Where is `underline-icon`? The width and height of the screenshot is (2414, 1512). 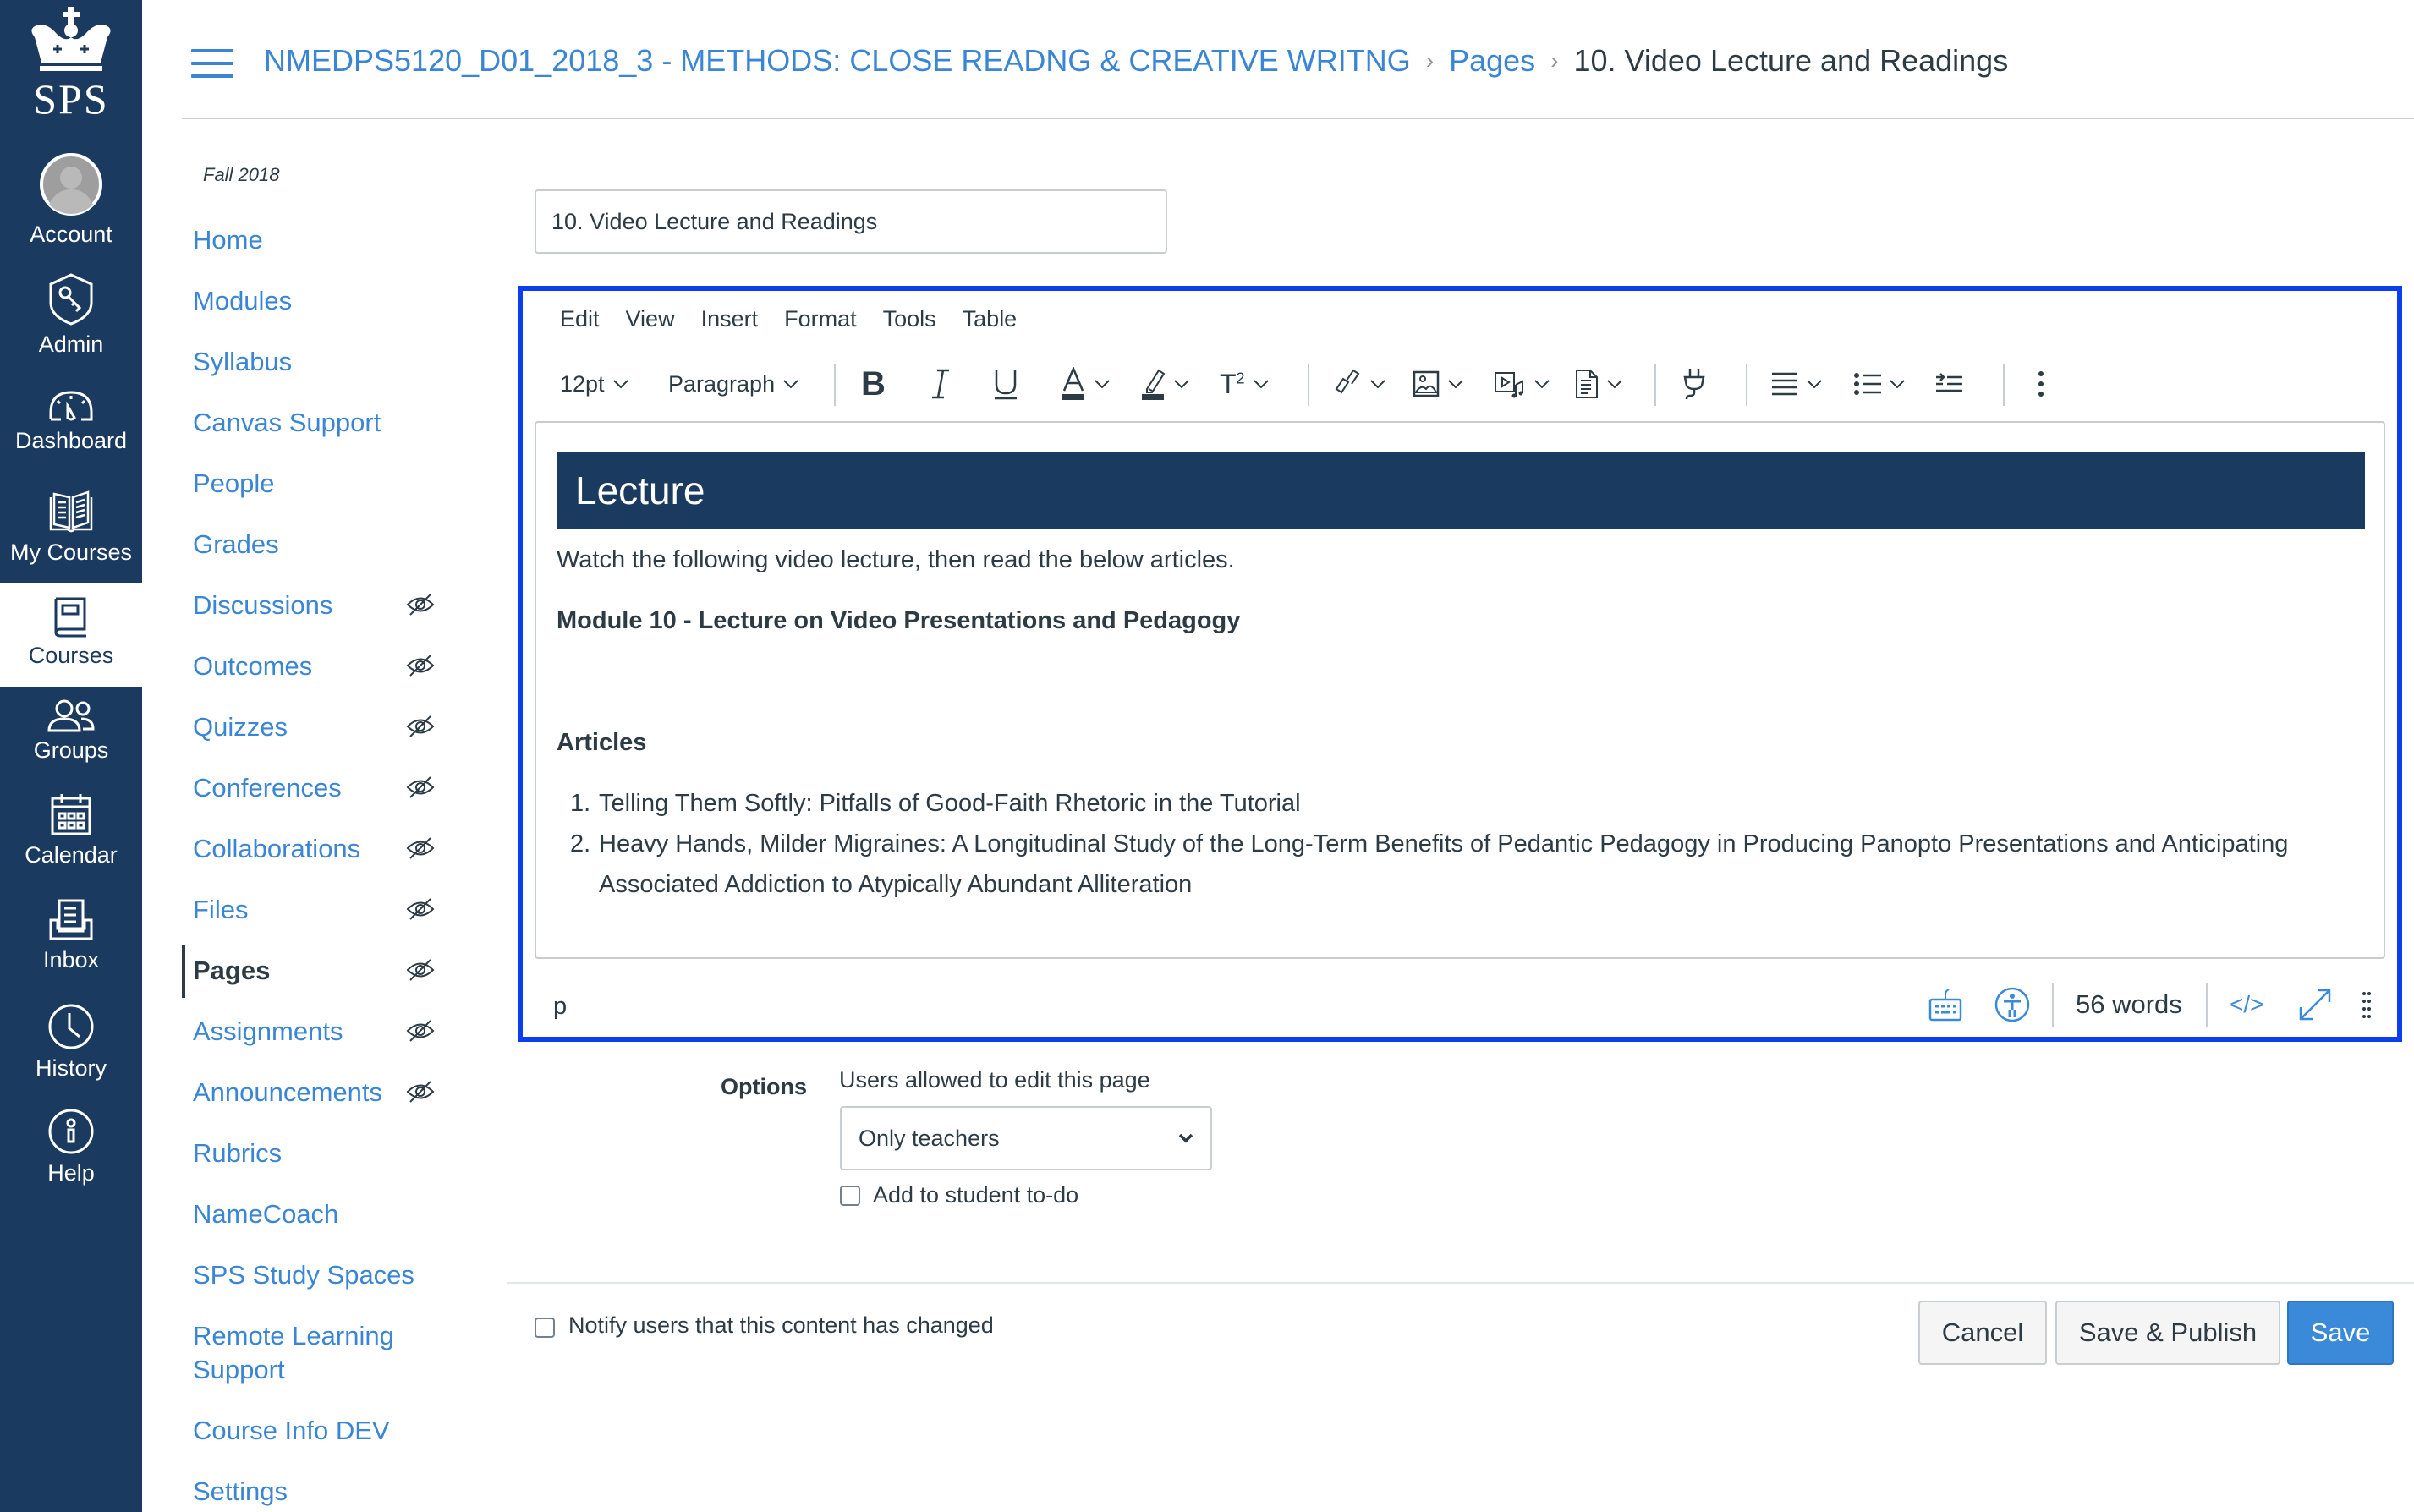 underline-icon is located at coordinates (1006, 385).